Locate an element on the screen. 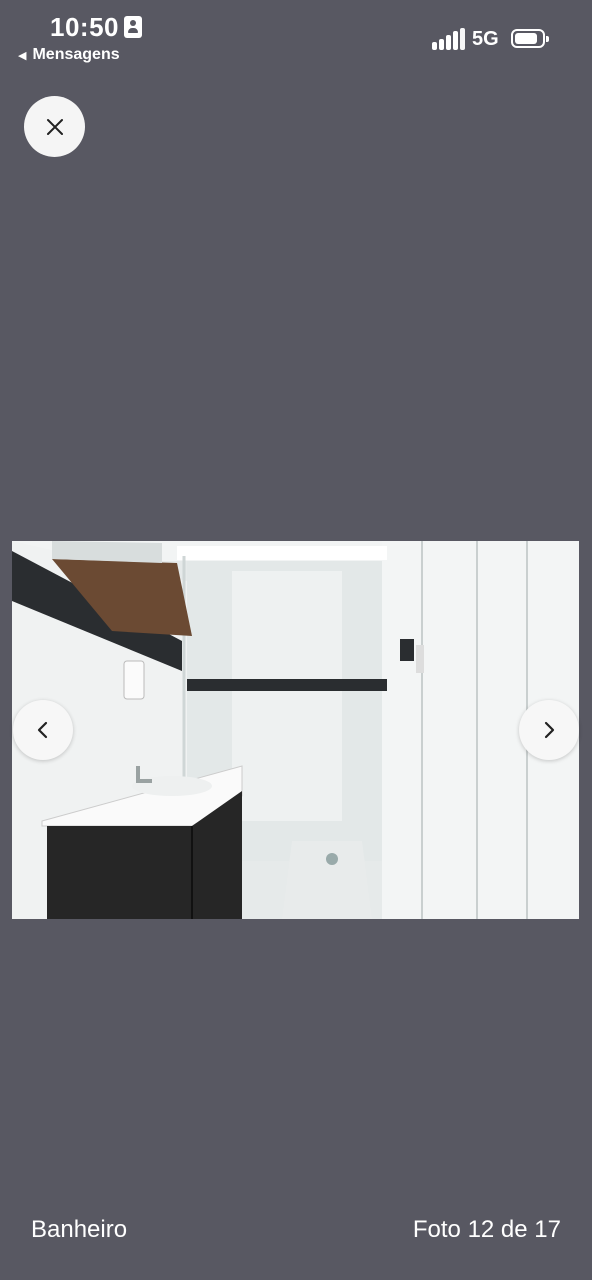  status-bar: 10:50 ◀ Mensagens 5G is located at coordinates (296, 36).